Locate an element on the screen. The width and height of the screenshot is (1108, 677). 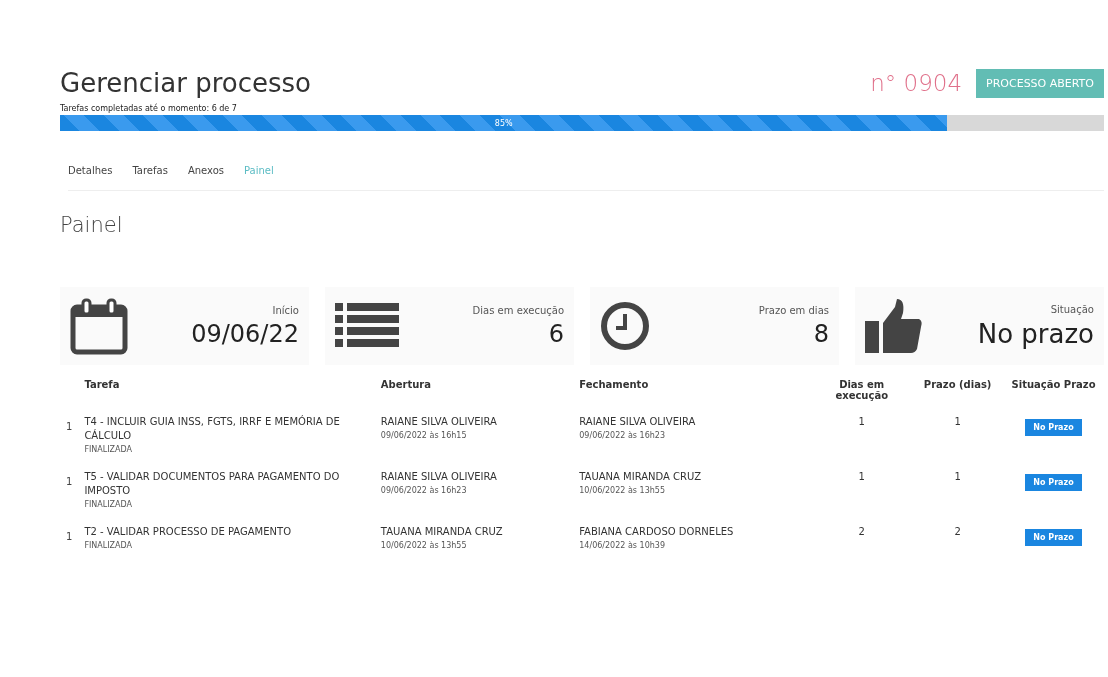
stat-value: 09/06/22 is located at coordinates (245, 333).